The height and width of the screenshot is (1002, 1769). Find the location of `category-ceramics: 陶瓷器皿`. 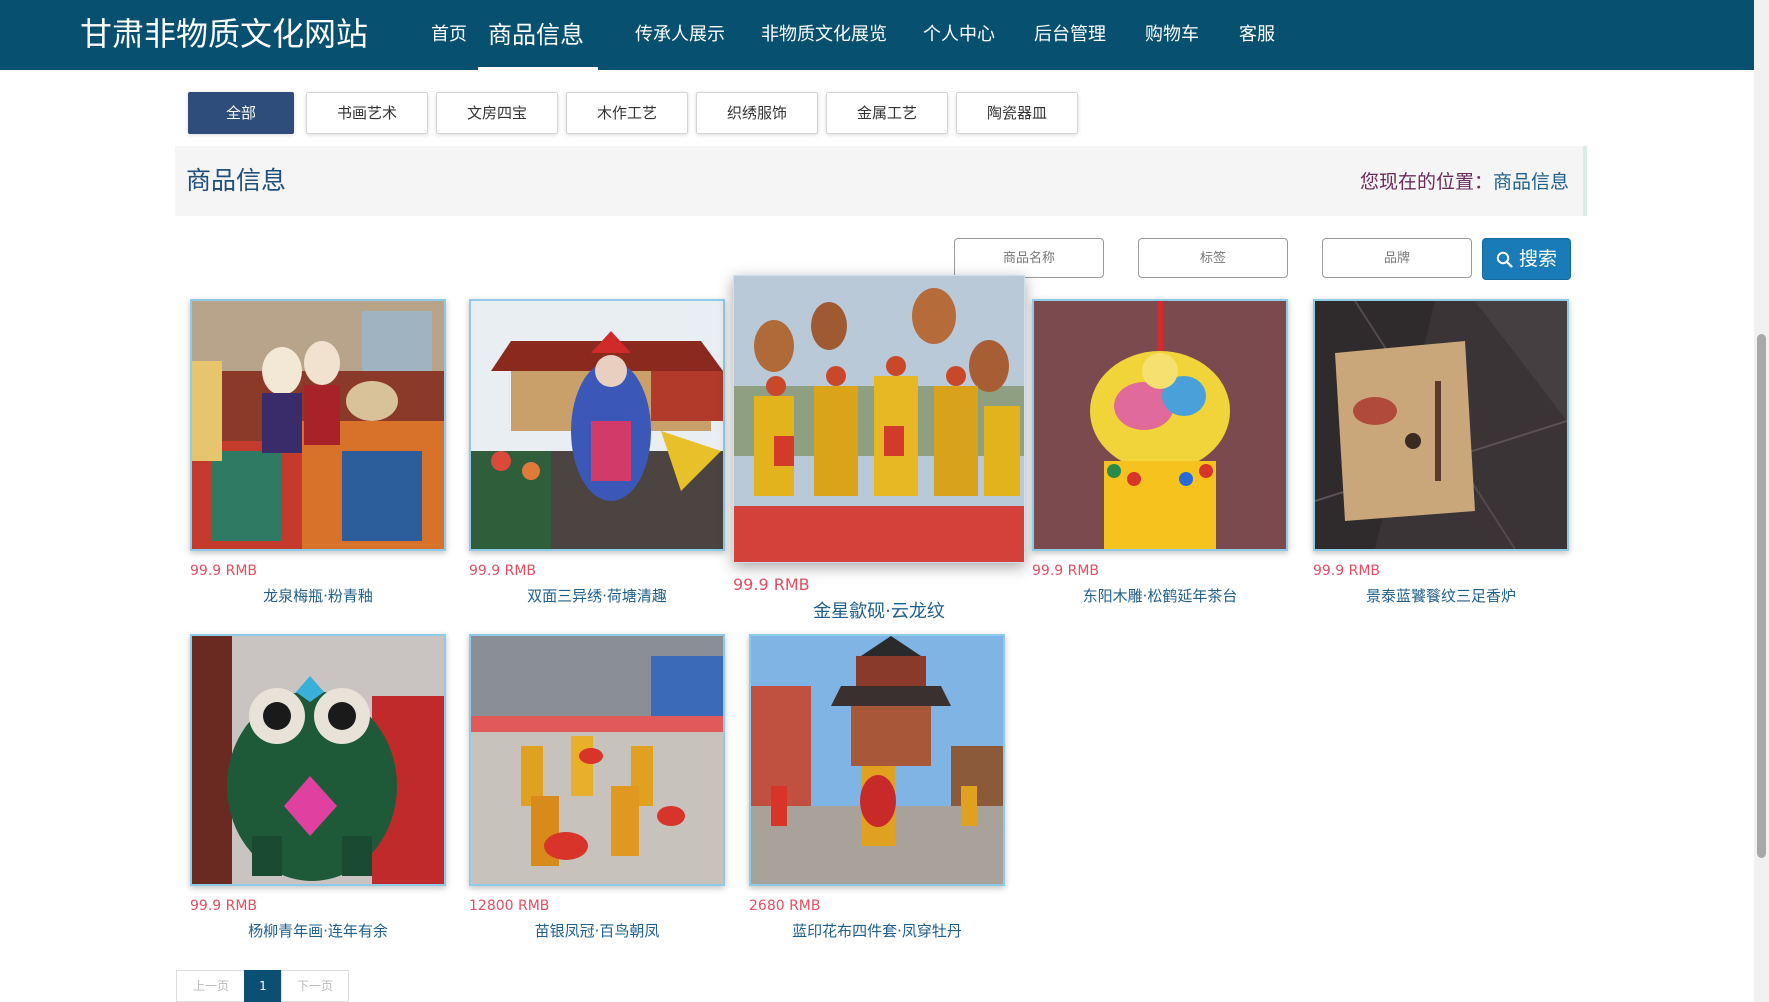

category-ceramics: 陶瓷器皿 is located at coordinates (1017, 113).